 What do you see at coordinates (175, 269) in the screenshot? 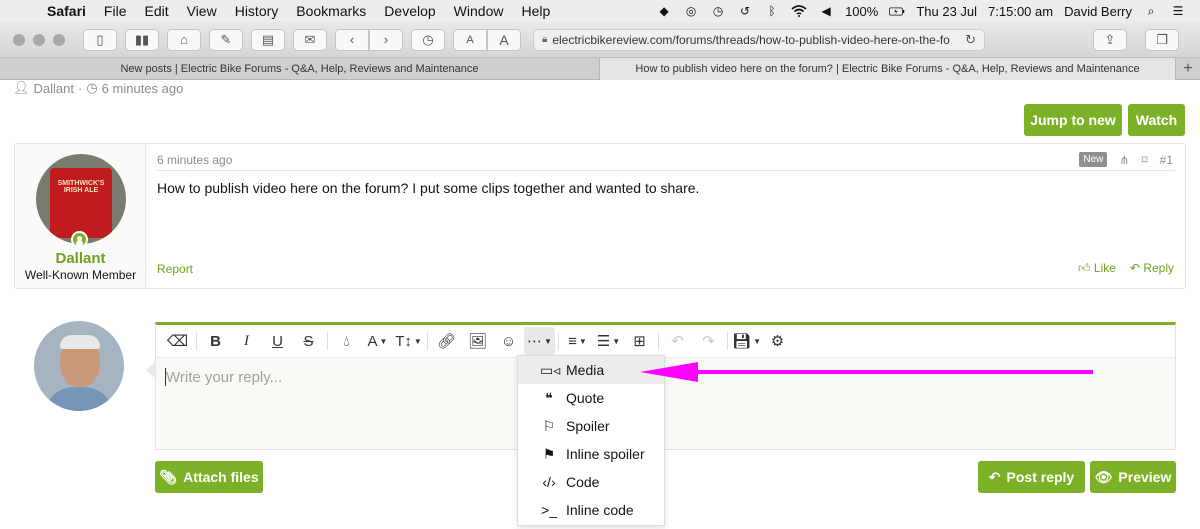
I see `report-link: Report` at bounding box center [175, 269].